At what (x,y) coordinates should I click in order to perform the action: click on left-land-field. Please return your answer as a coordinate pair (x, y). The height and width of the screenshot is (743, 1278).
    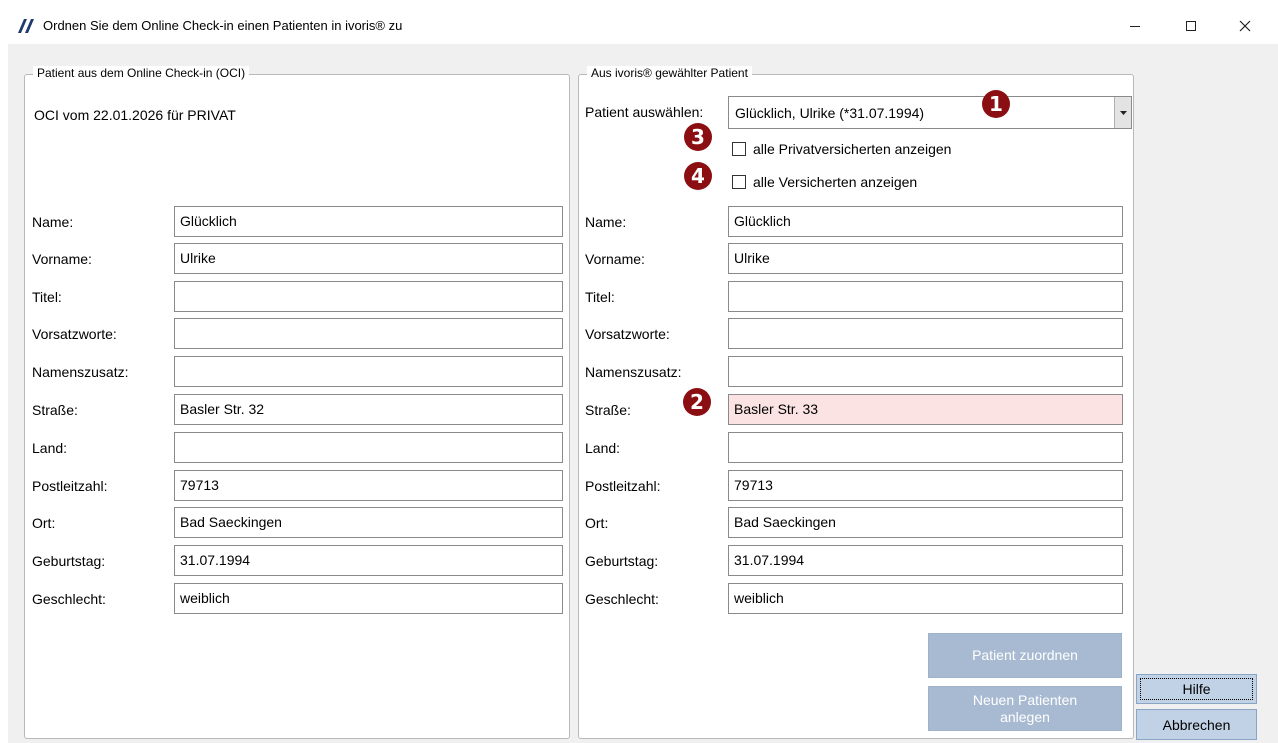
    Looking at the image, I should click on (368, 447).